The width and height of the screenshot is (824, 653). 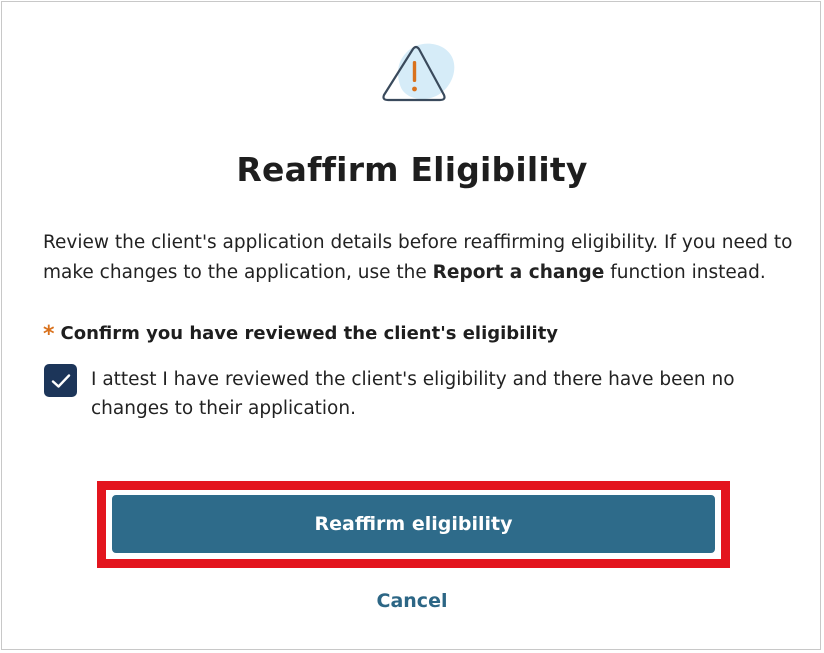 What do you see at coordinates (49, 334) in the screenshot?
I see `required-marker: *` at bounding box center [49, 334].